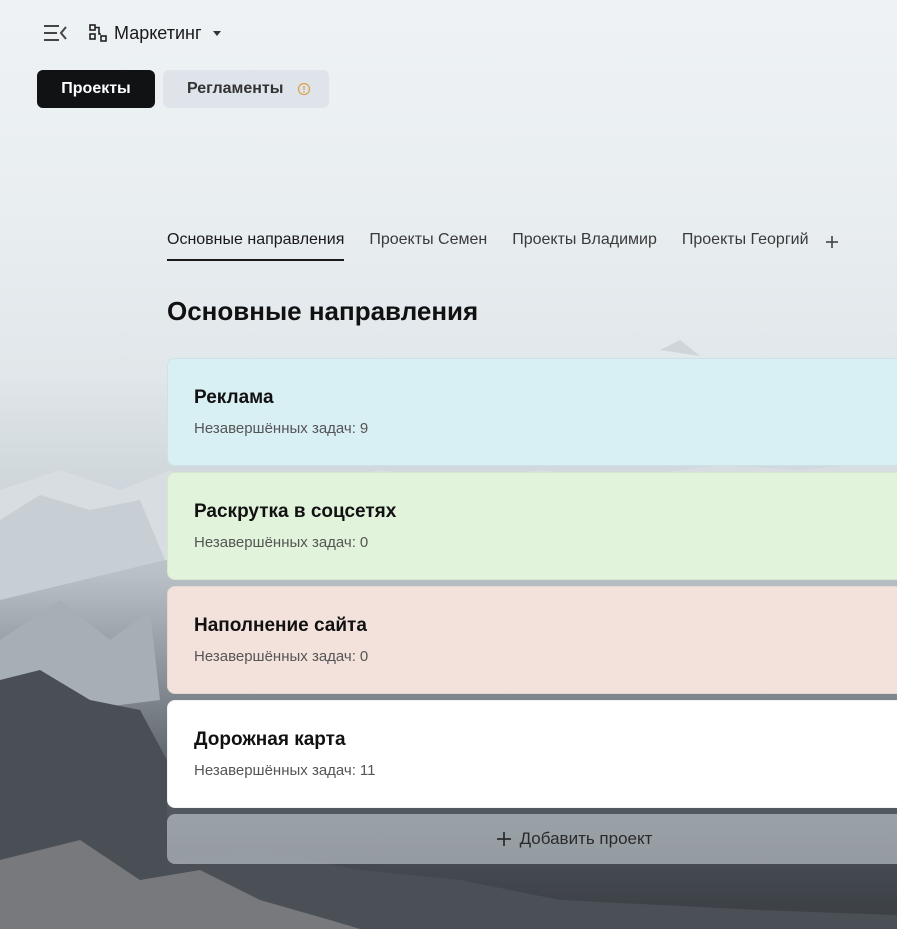 The height and width of the screenshot is (929, 897). I want to click on project-task-count: Незавершённых задач: 9, so click(545, 428).